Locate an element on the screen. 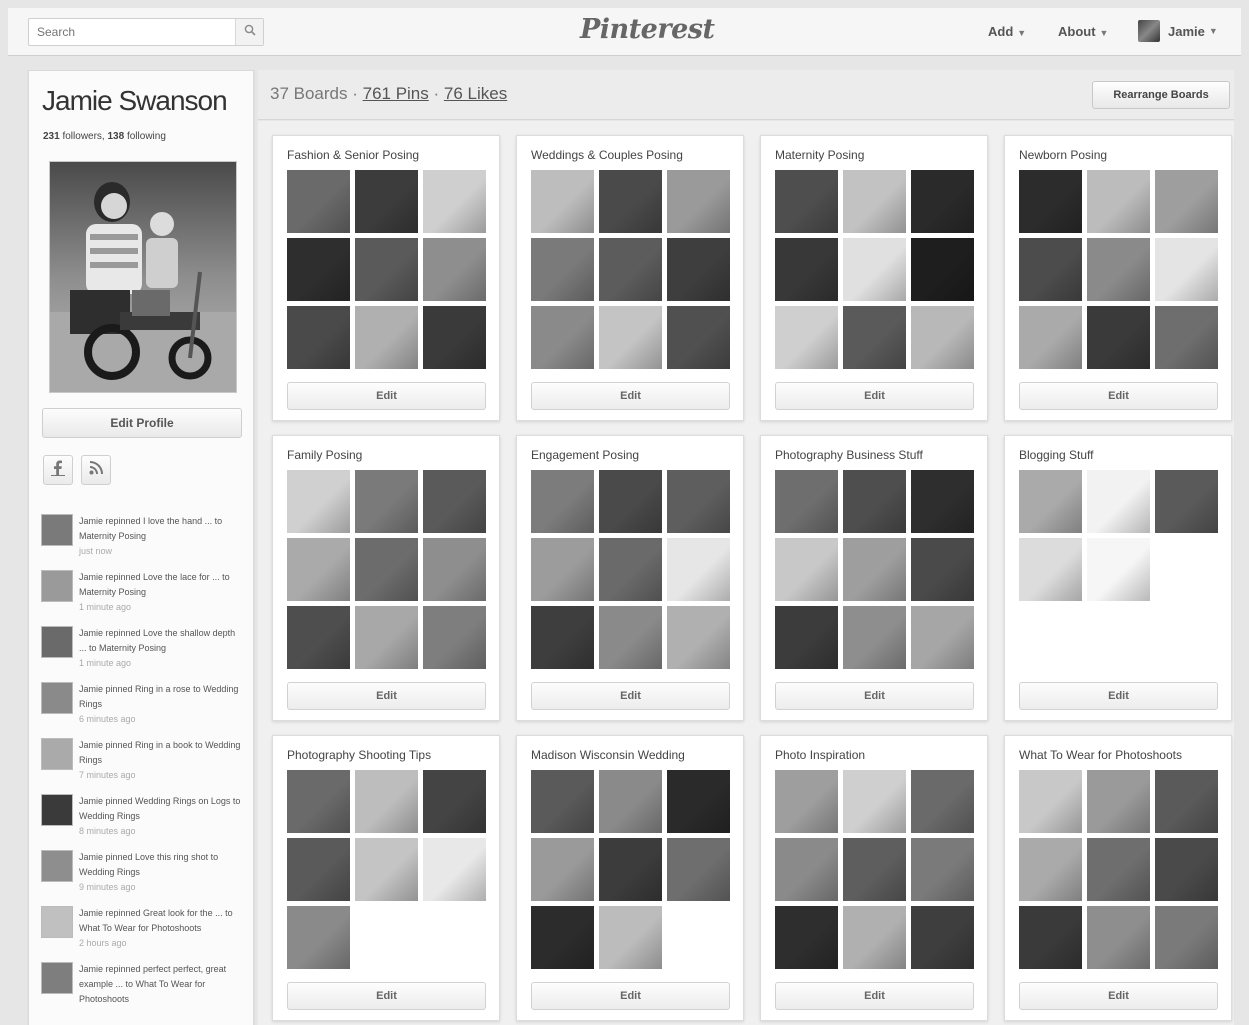 Image resolution: width=1249 pixels, height=1025 pixels. board-card: What To Wear for Photoshoots Edit is located at coordinates (1118, 878).